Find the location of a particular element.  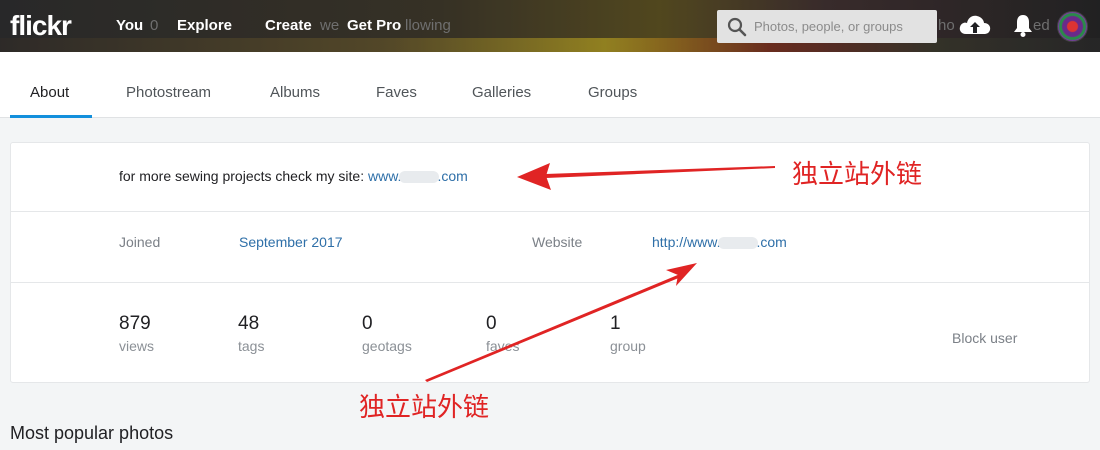

tab-galleries: Galleries is located at coordinates (501, 92).